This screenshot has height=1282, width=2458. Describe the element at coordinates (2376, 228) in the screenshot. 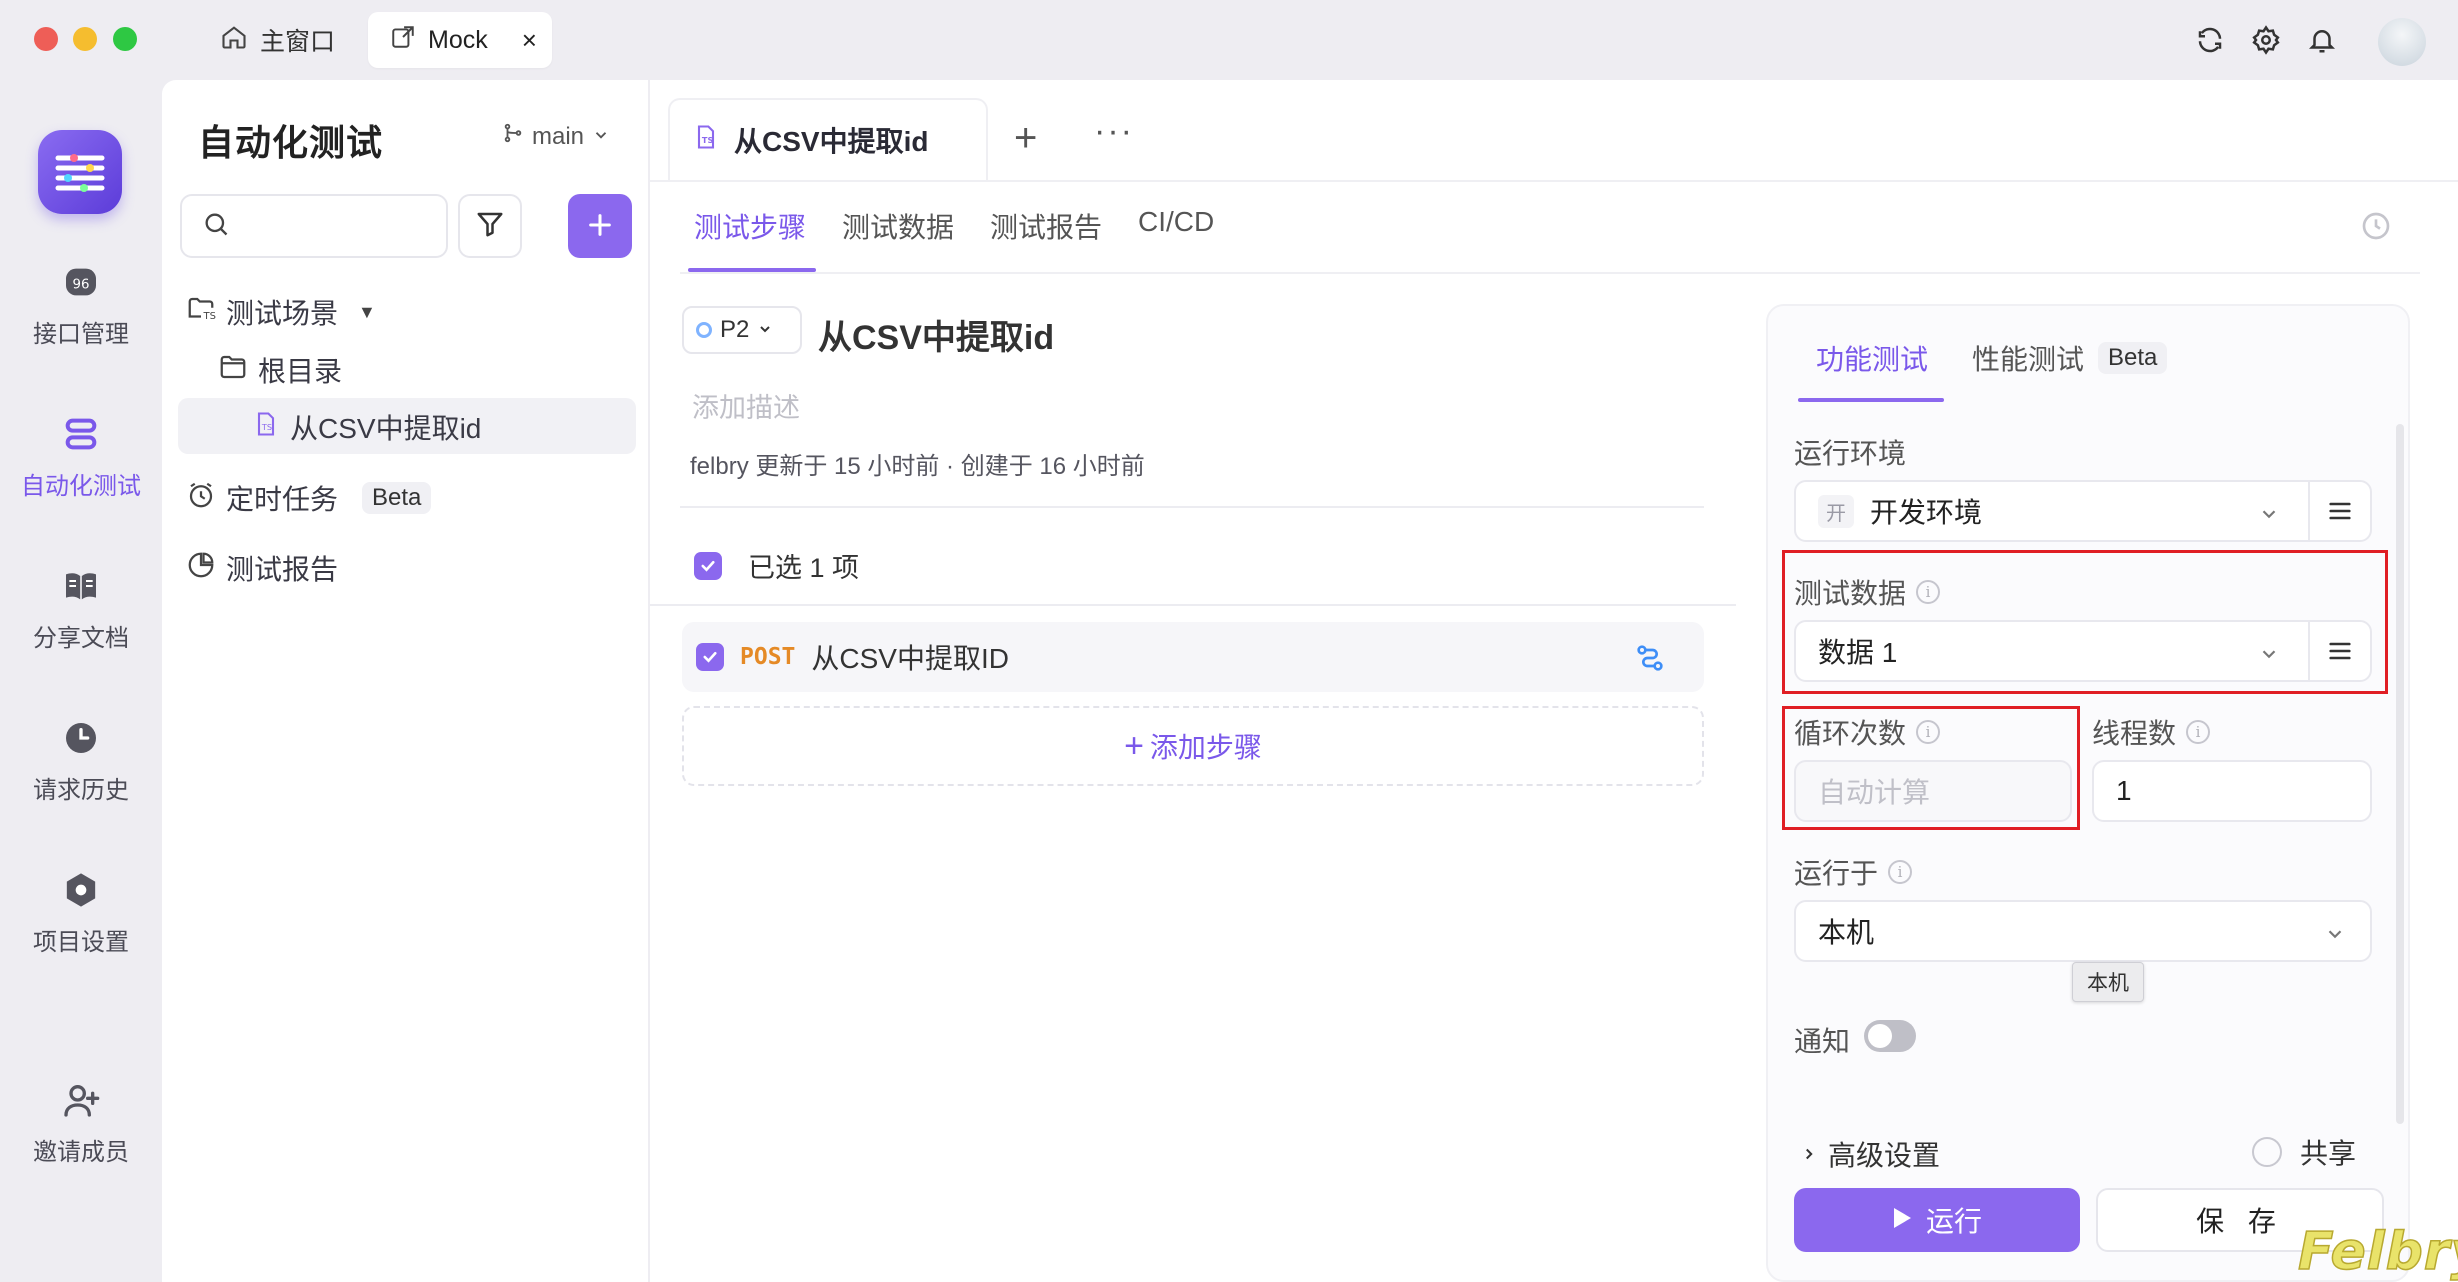

I see `history-icon` at that location.